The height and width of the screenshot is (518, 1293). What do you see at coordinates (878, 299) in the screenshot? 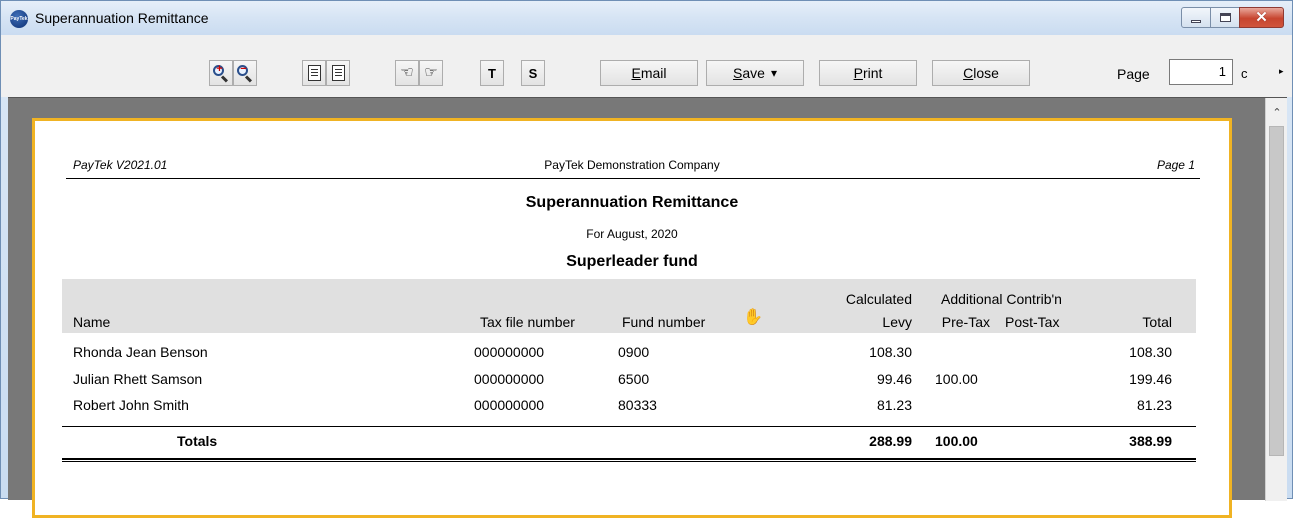
I see `col-header-calculated: Calculated` at bounding box center [878, 299].